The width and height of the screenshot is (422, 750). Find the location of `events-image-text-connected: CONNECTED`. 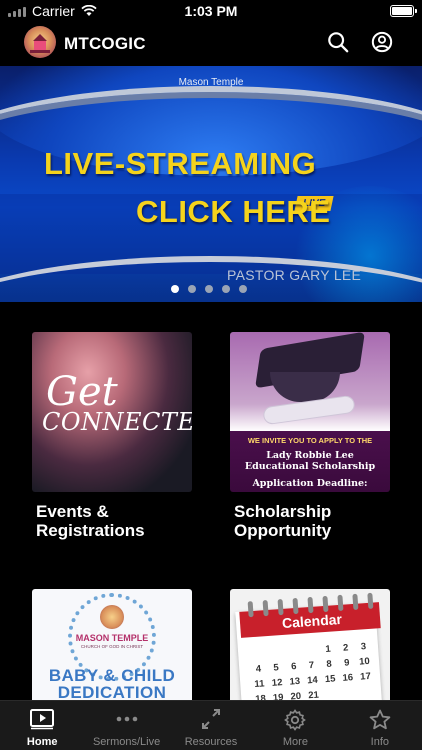

events-image-text-connected: CONNECTED is located at coordinates (117, 422).